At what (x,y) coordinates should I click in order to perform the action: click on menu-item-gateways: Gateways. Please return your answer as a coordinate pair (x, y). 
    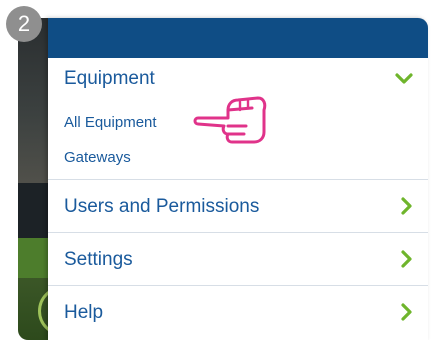
    Looking at the image, I should click on (97, 157).